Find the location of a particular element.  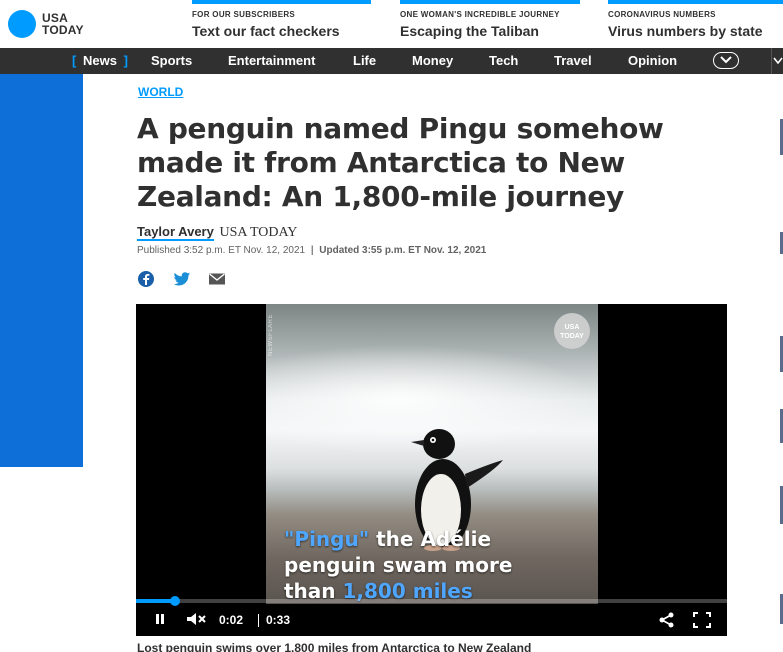

share-email-button is located at coordinates (217, 279).